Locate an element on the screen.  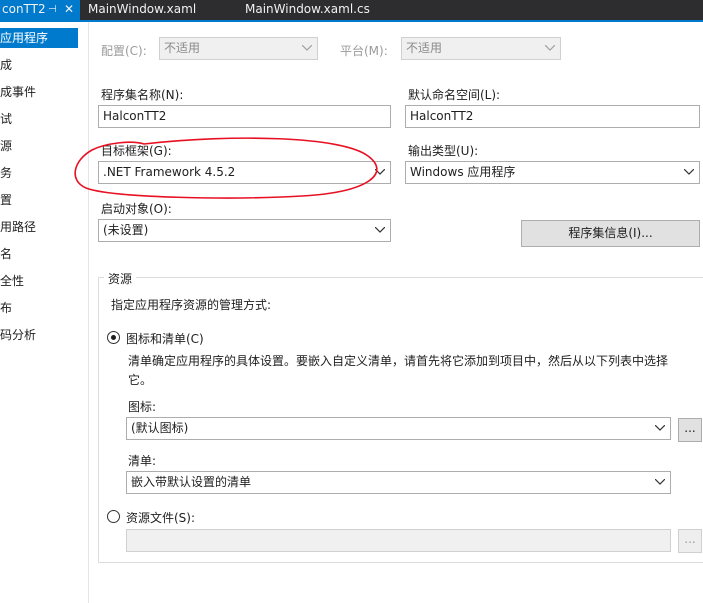
tab-project-properties: conTT2 ⊣ ✕ is located at coordinates (40, 10).